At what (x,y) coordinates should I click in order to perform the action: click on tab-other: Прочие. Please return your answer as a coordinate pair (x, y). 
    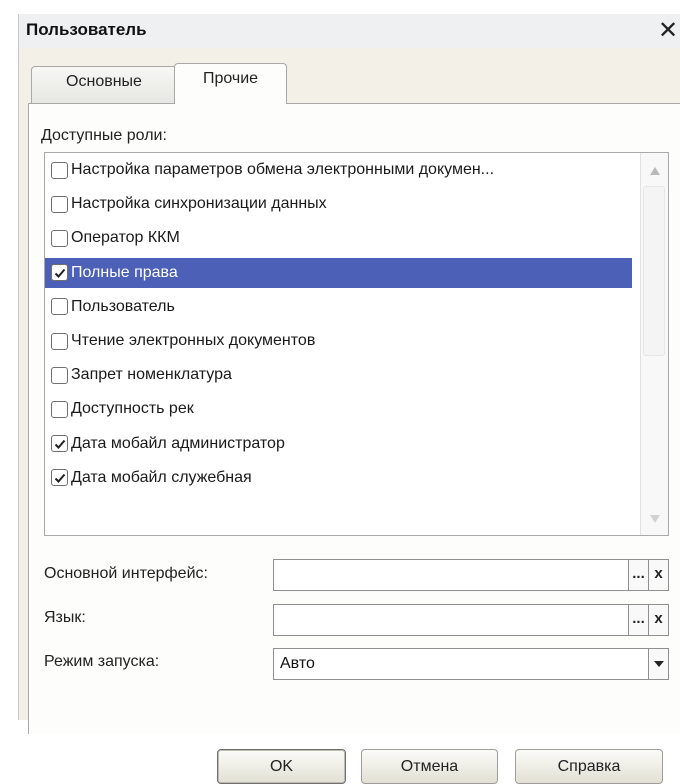
    Looking at the image, I should click on (230, 83).